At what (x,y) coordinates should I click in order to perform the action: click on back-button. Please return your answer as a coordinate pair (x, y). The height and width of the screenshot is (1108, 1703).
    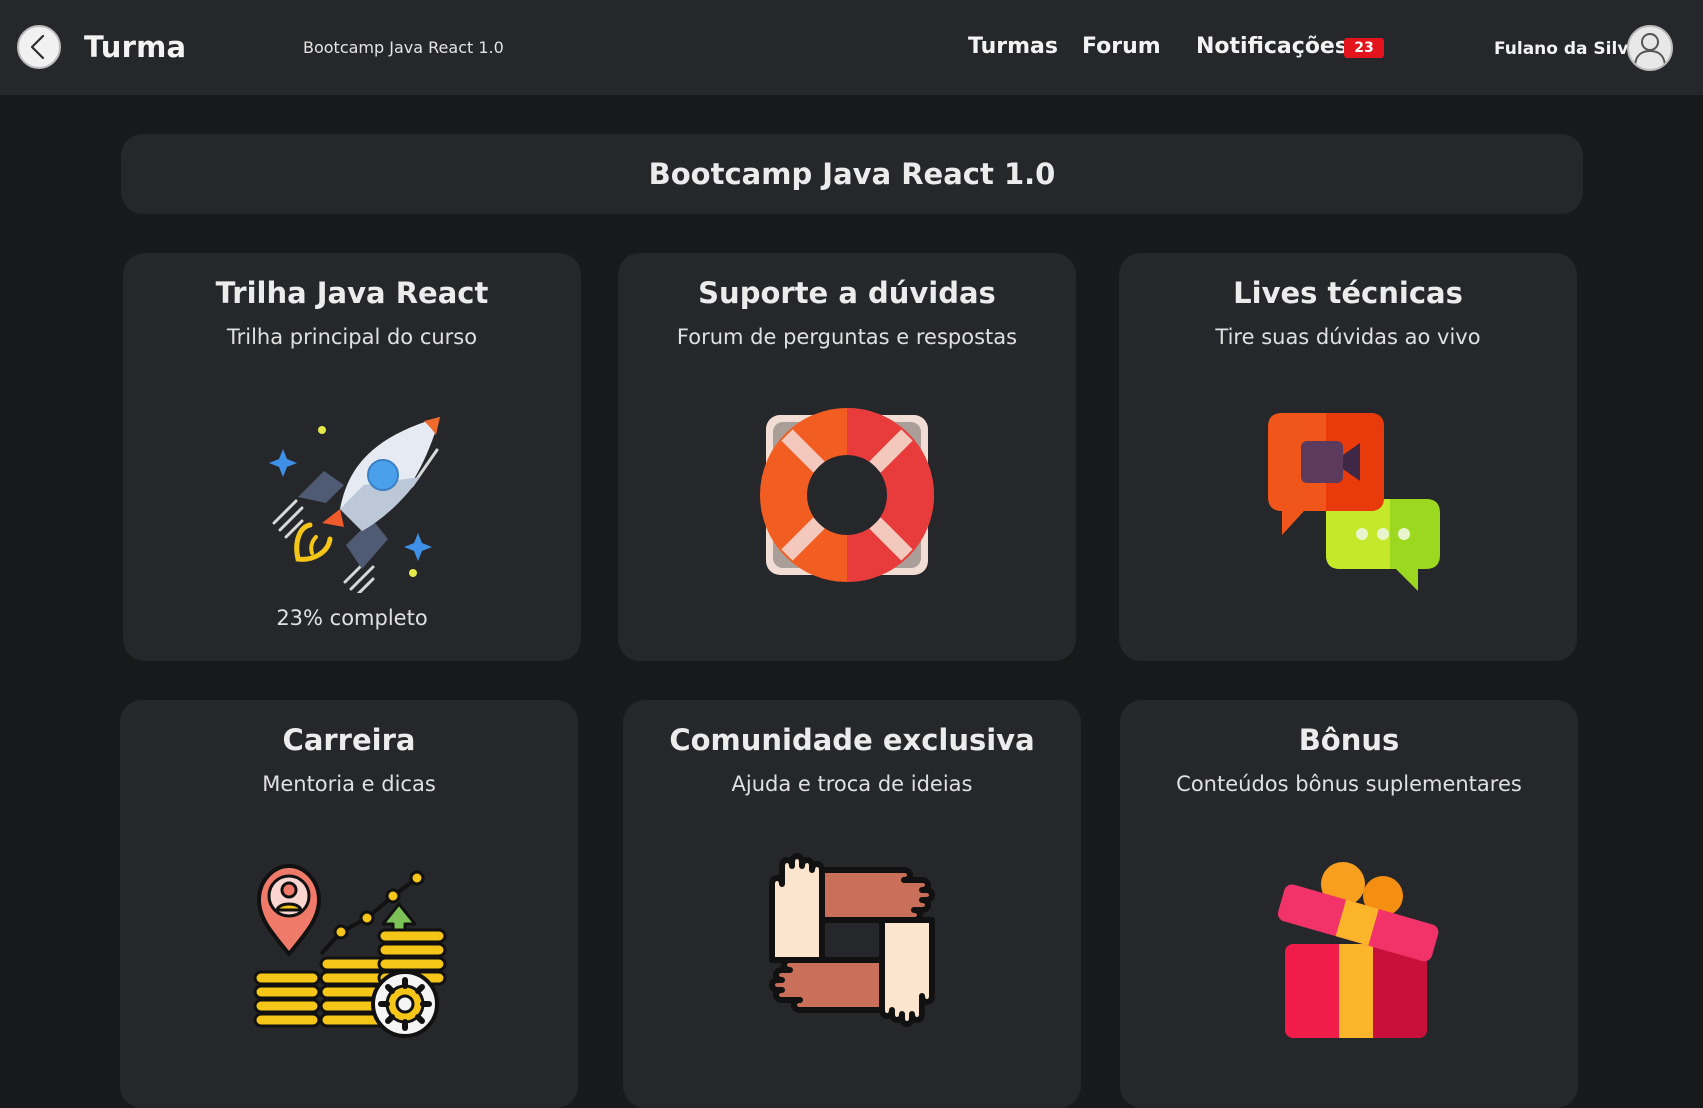
    Looking at the image, I should click on (39, 47).